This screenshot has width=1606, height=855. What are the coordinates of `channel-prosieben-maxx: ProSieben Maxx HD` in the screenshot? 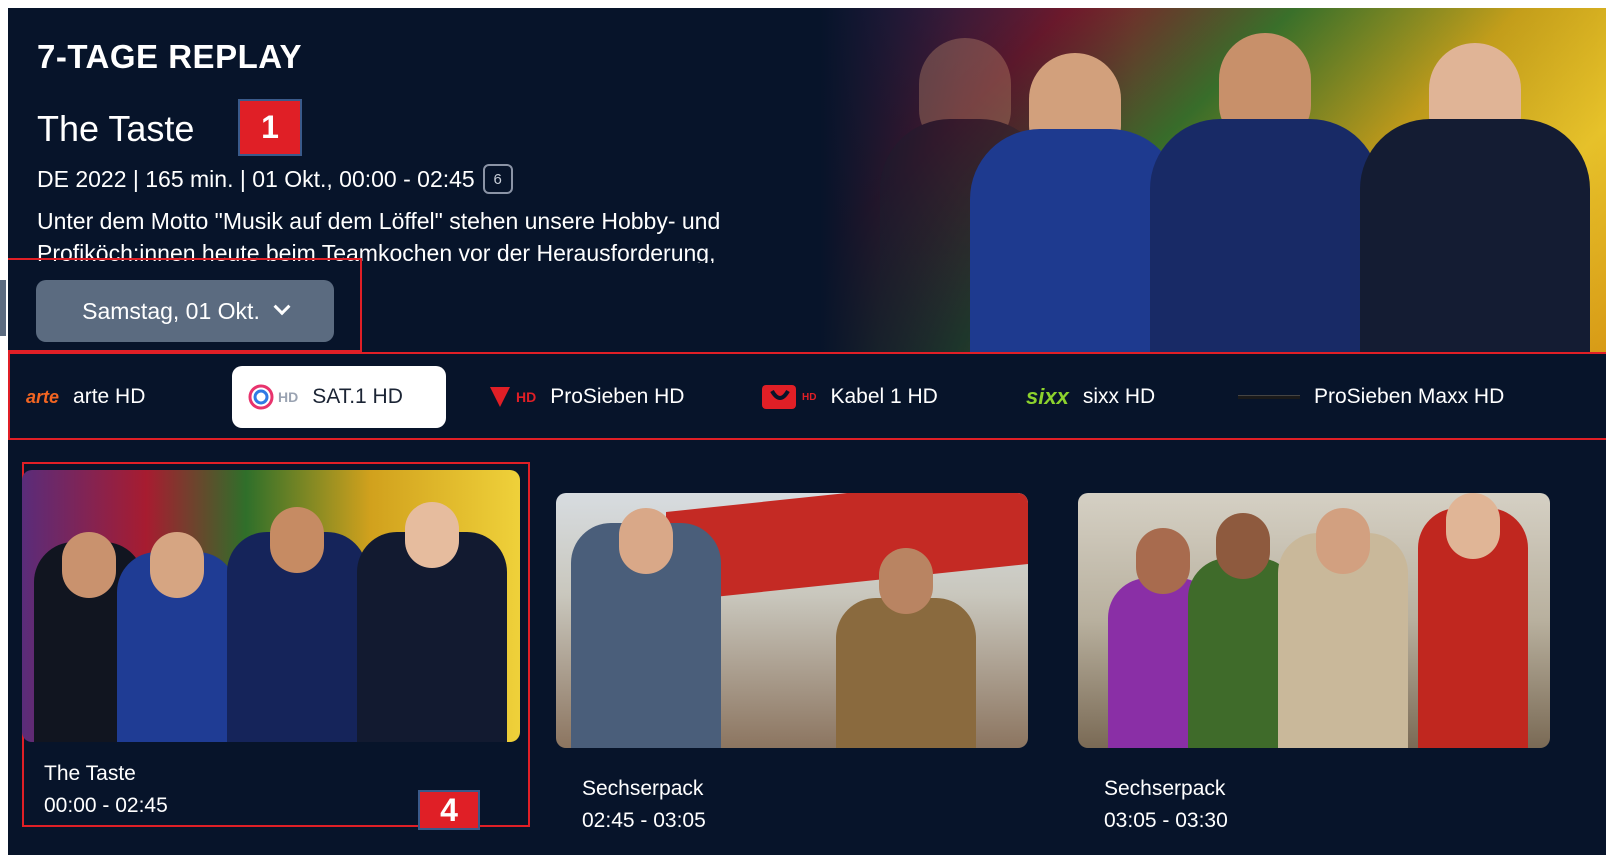 It's located at (1382, 397).